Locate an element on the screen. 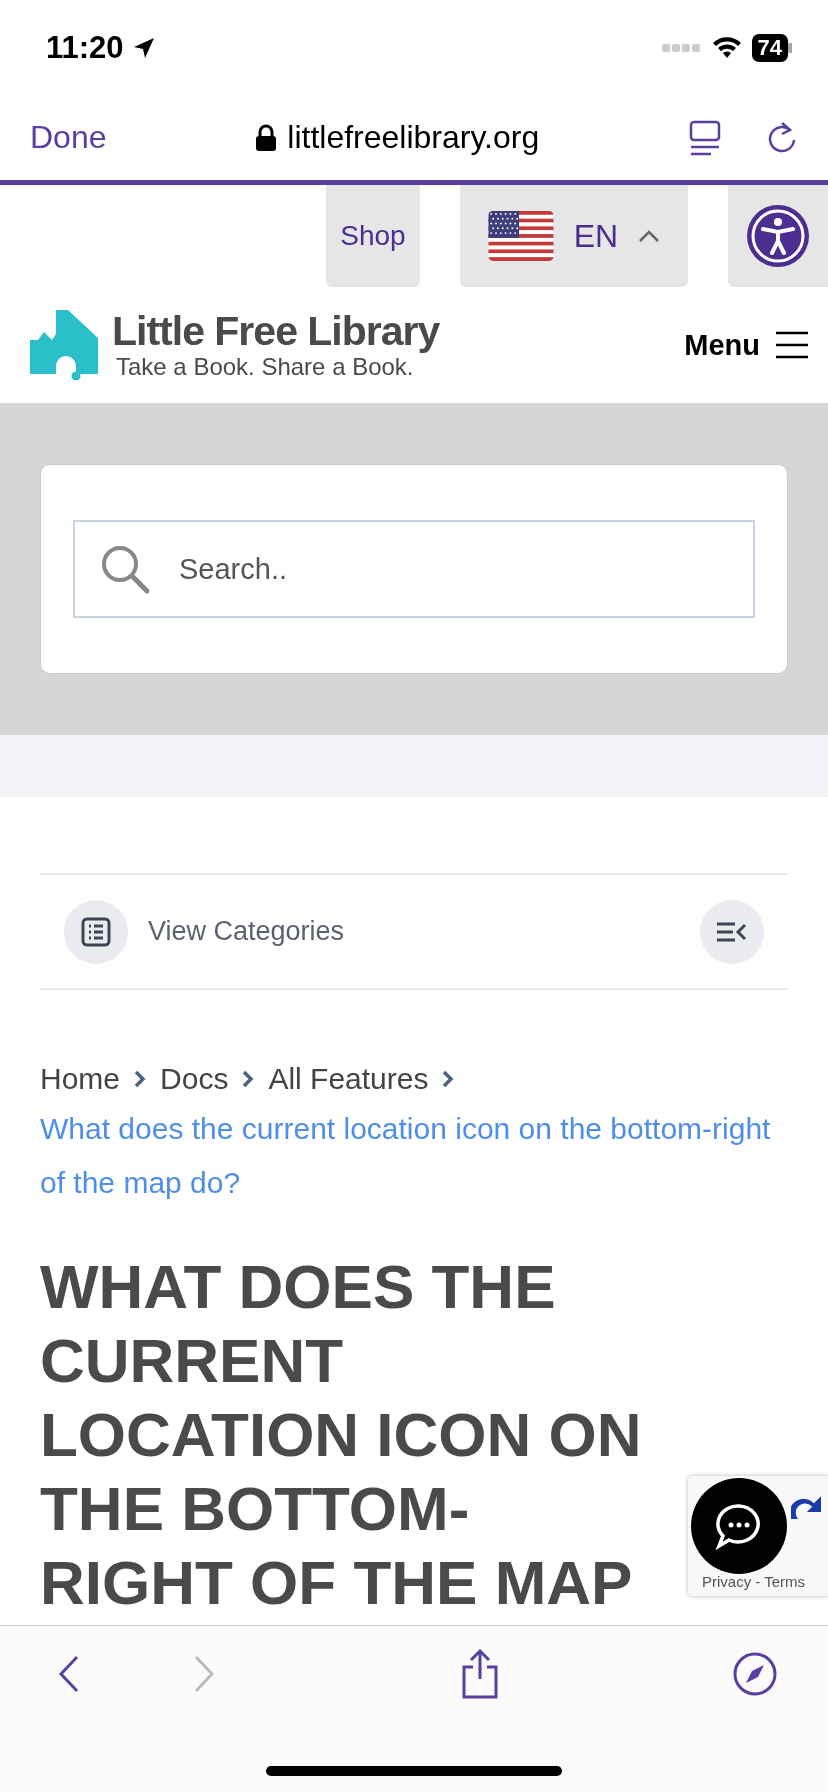 The image size is (828, 1792). shop-button: Shop is located at coordinates (373, 236).